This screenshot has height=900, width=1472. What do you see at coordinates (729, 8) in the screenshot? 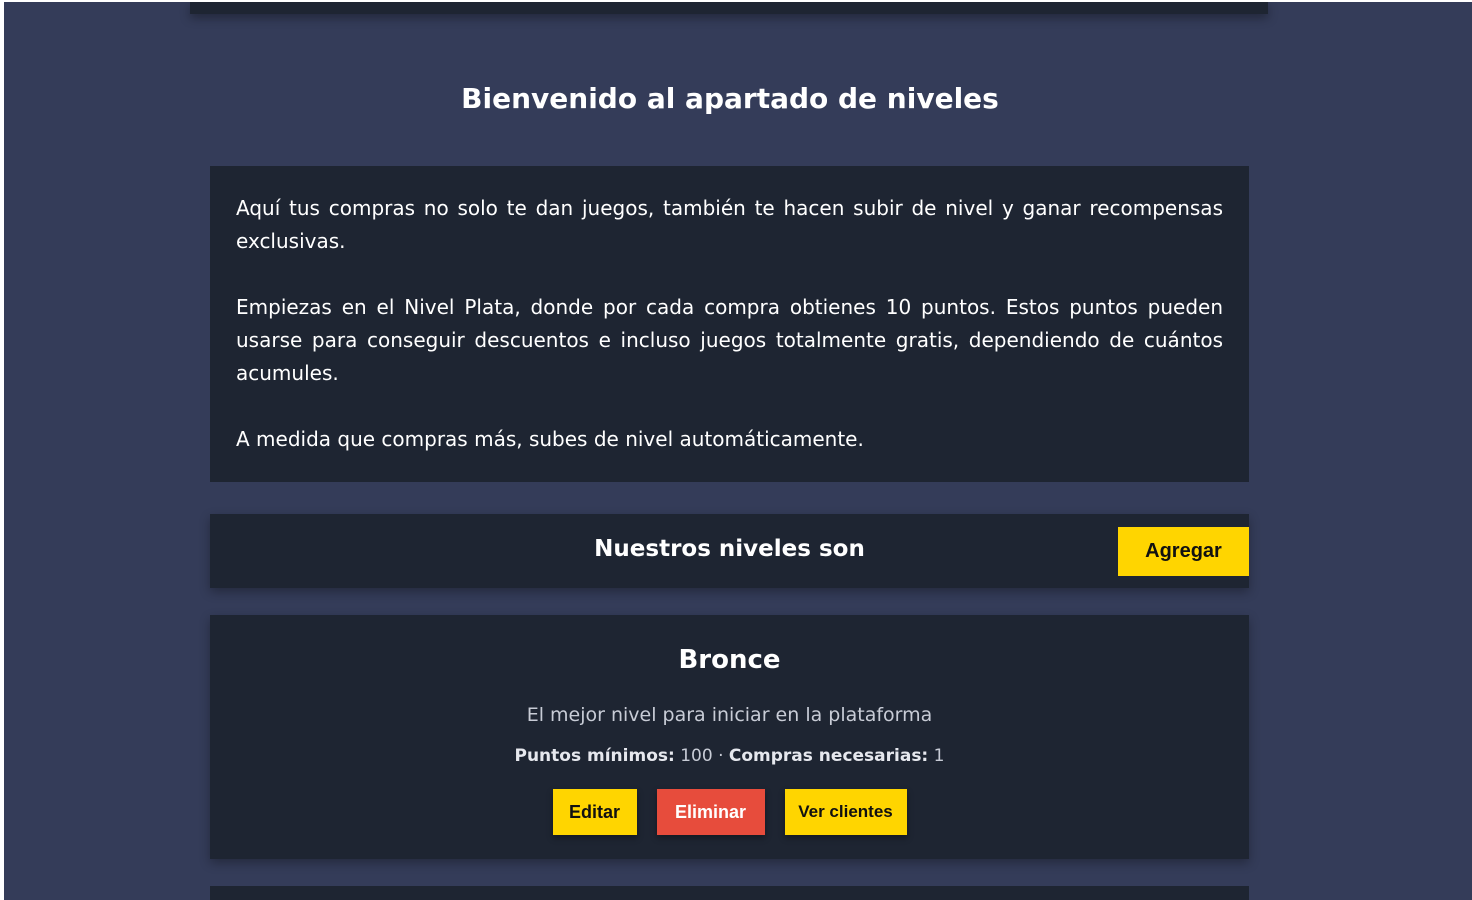
I see `top-navbar` at bounding box center [729, 8].